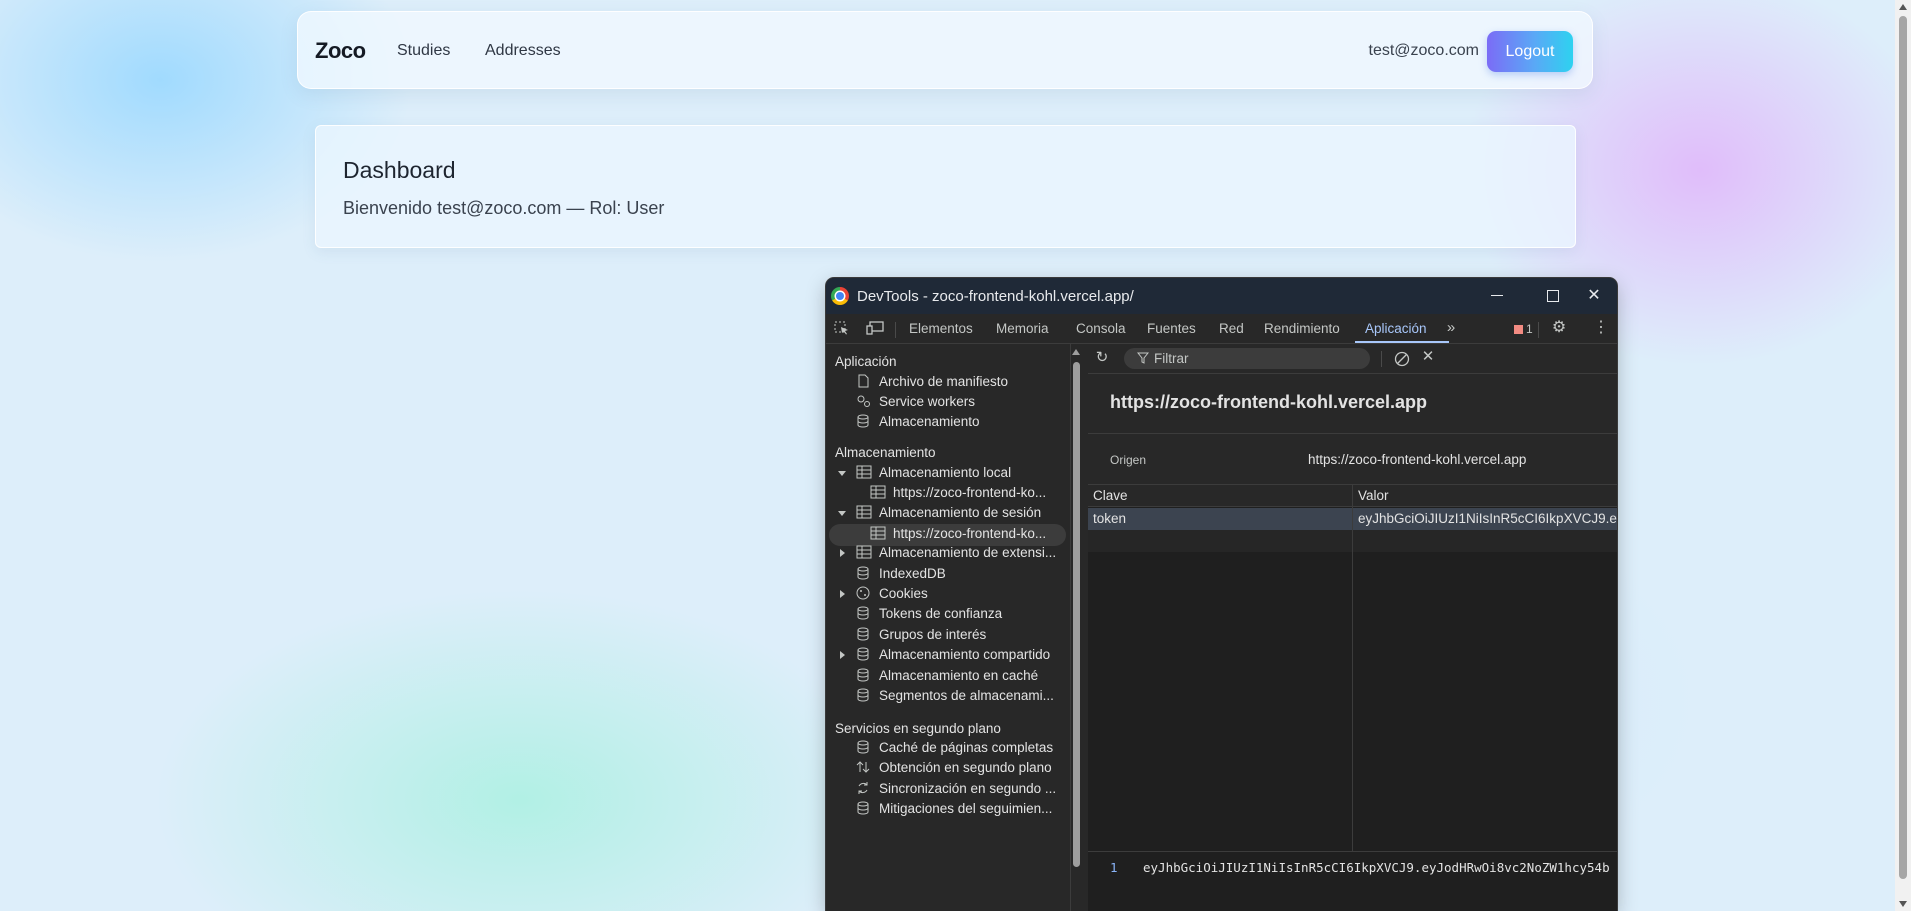  I want to click on more-options-icon: ⋮, so click(1601, 328).